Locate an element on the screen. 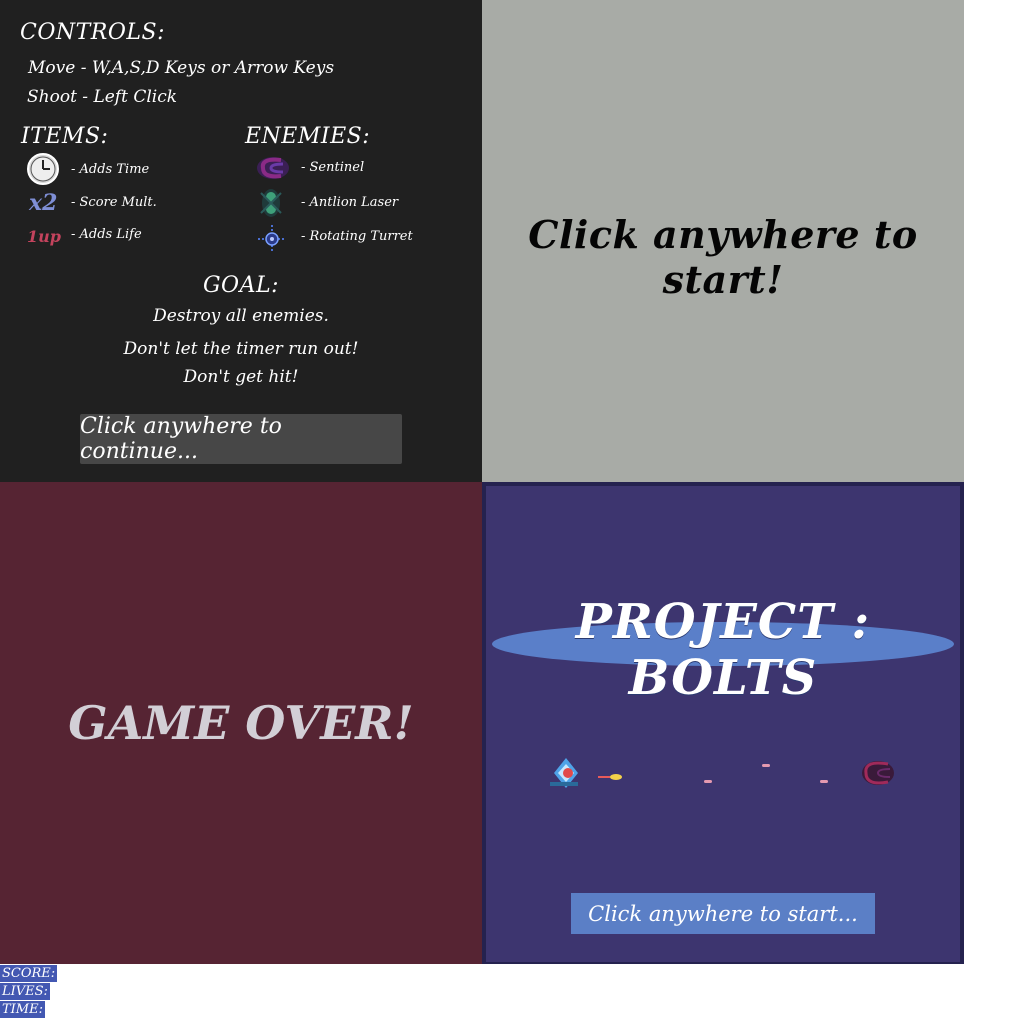  antlion-laser-icon is located at coordinates (274, 204).